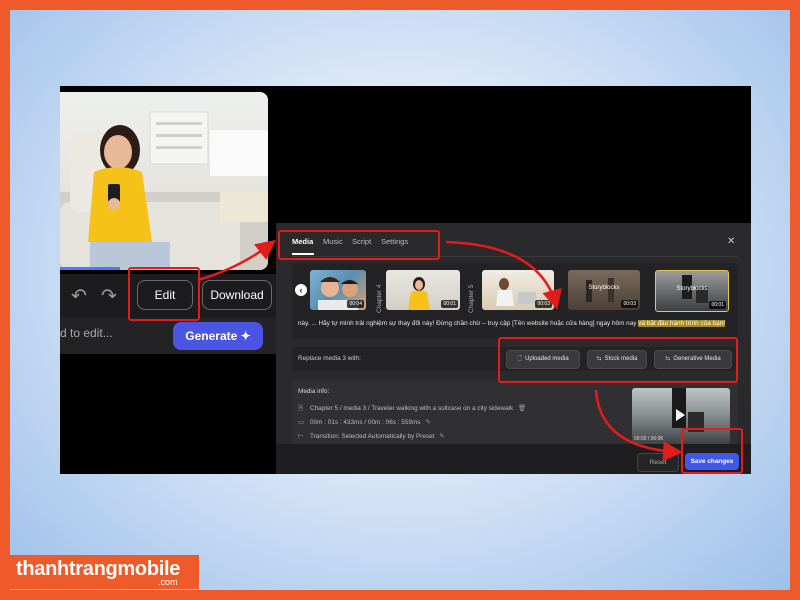 This screenshot has width=800, height=600. What do you see at coordinates (697, 359) in the screenshot?
I see `generative-media-label: Generative Media` at bounding box center [697, 359].